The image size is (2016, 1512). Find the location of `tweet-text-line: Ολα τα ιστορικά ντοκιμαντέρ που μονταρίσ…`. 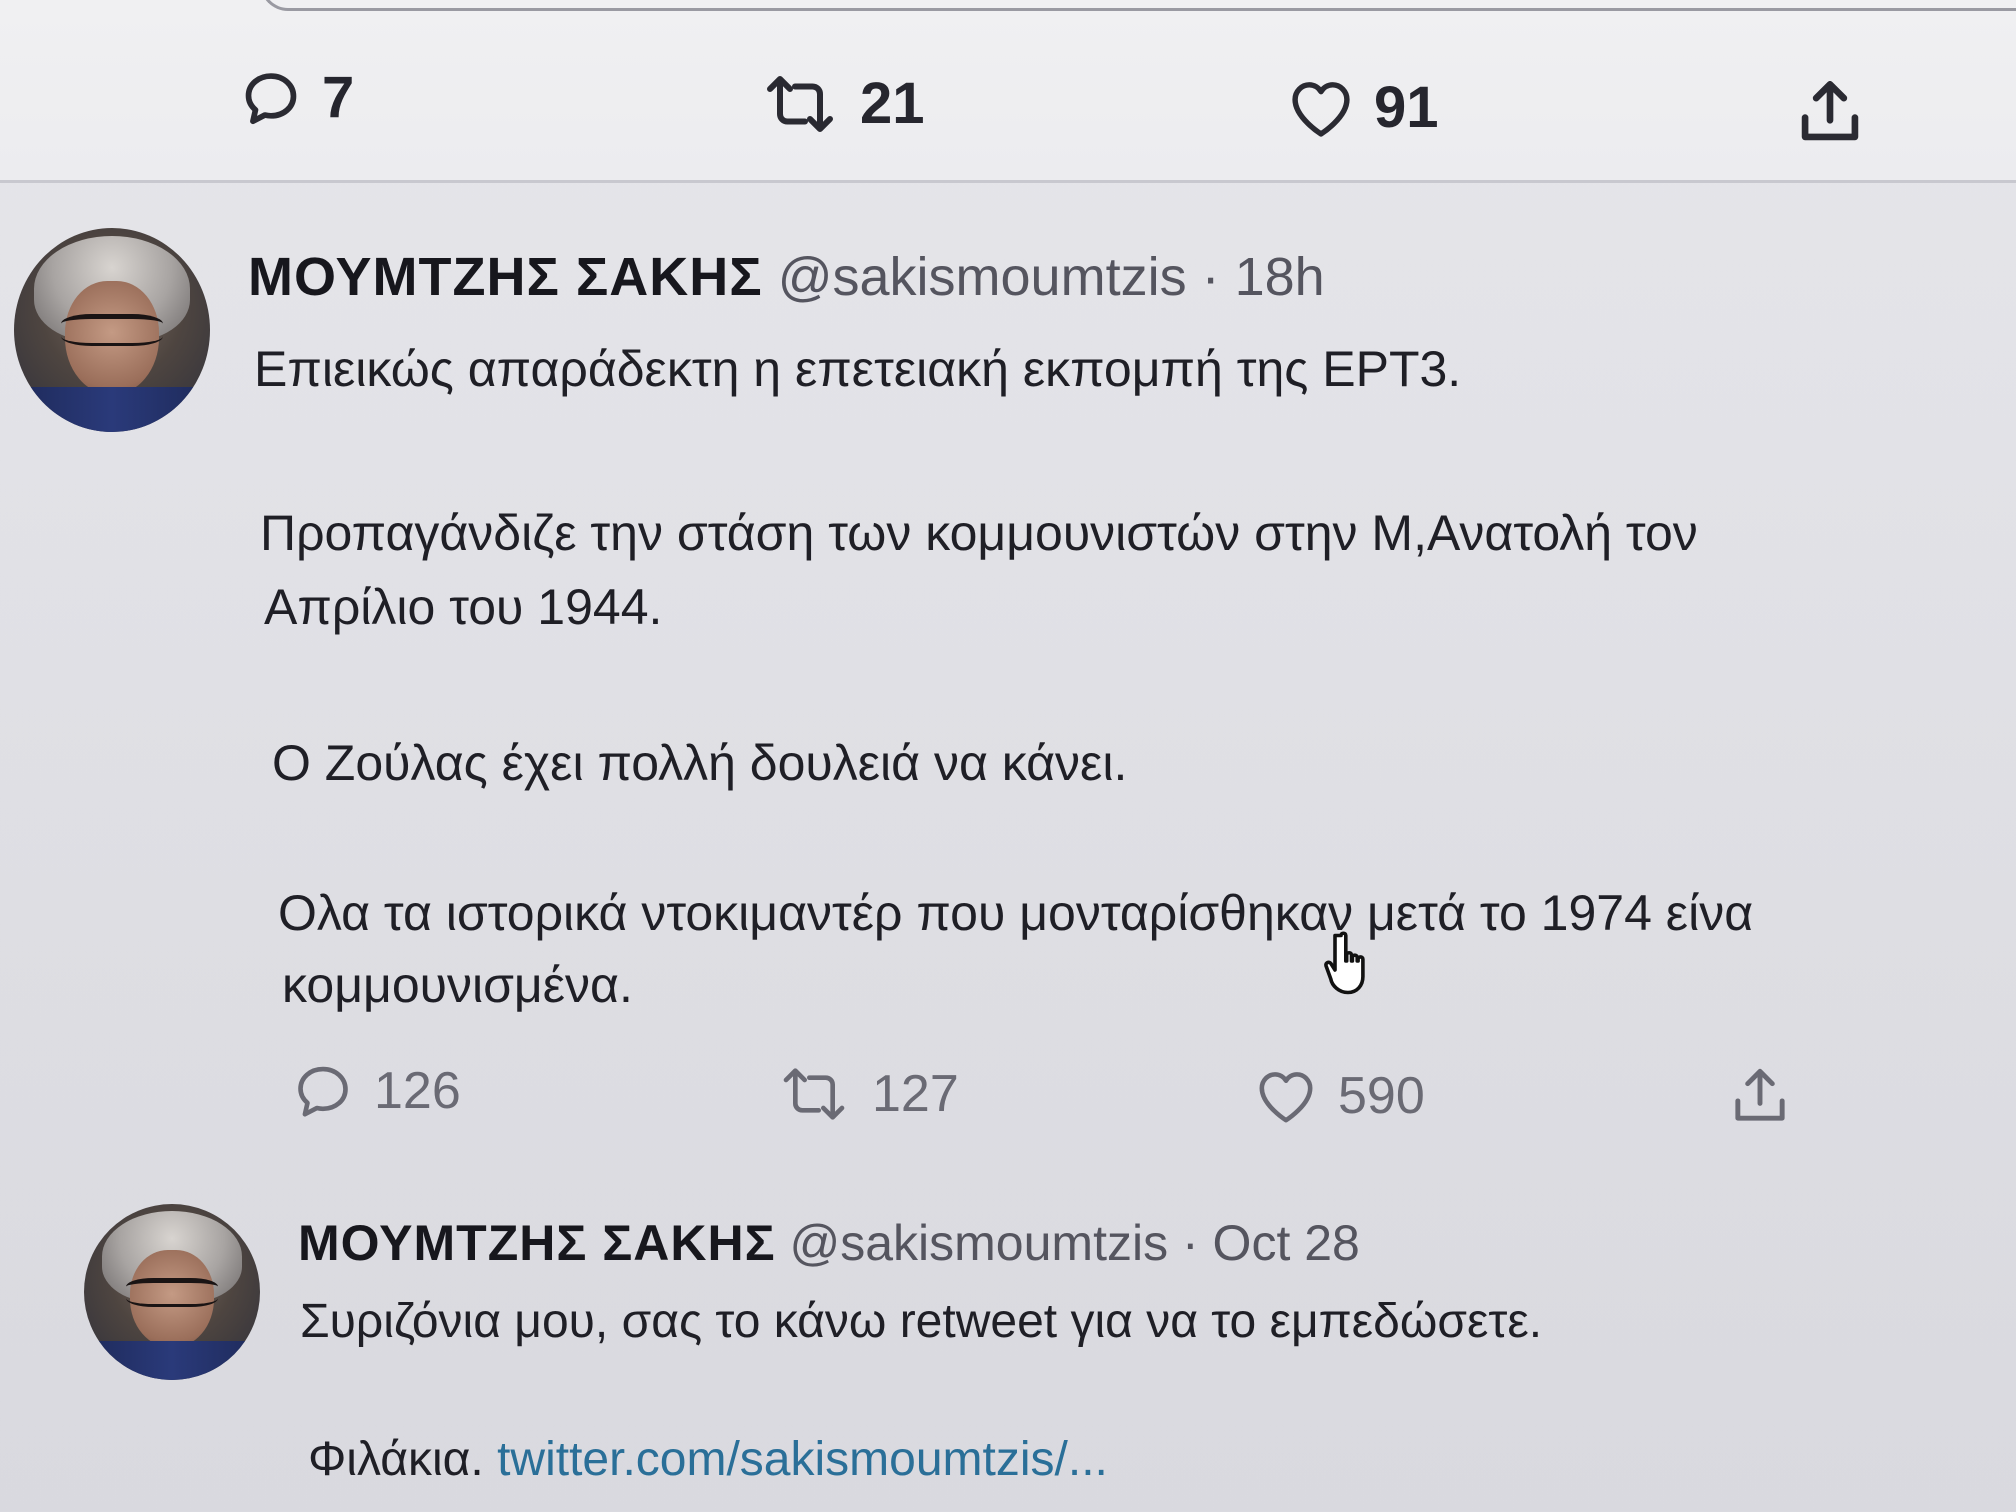

tweet-text-line: Ολα τα ιστορικά ντοκιμαντέρ που μονταρίσ… is located at coordinates (1016, 913).